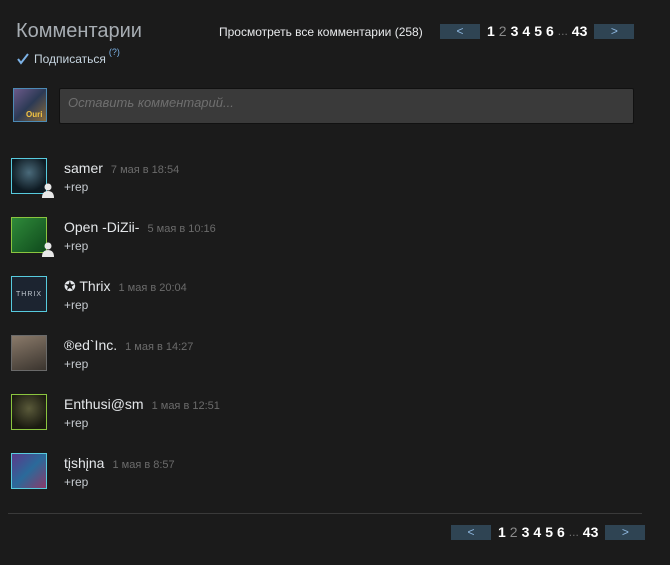 This screenshot has width=670, height=565. I want to click on comments-title: Комментарии, so click(79, 31).